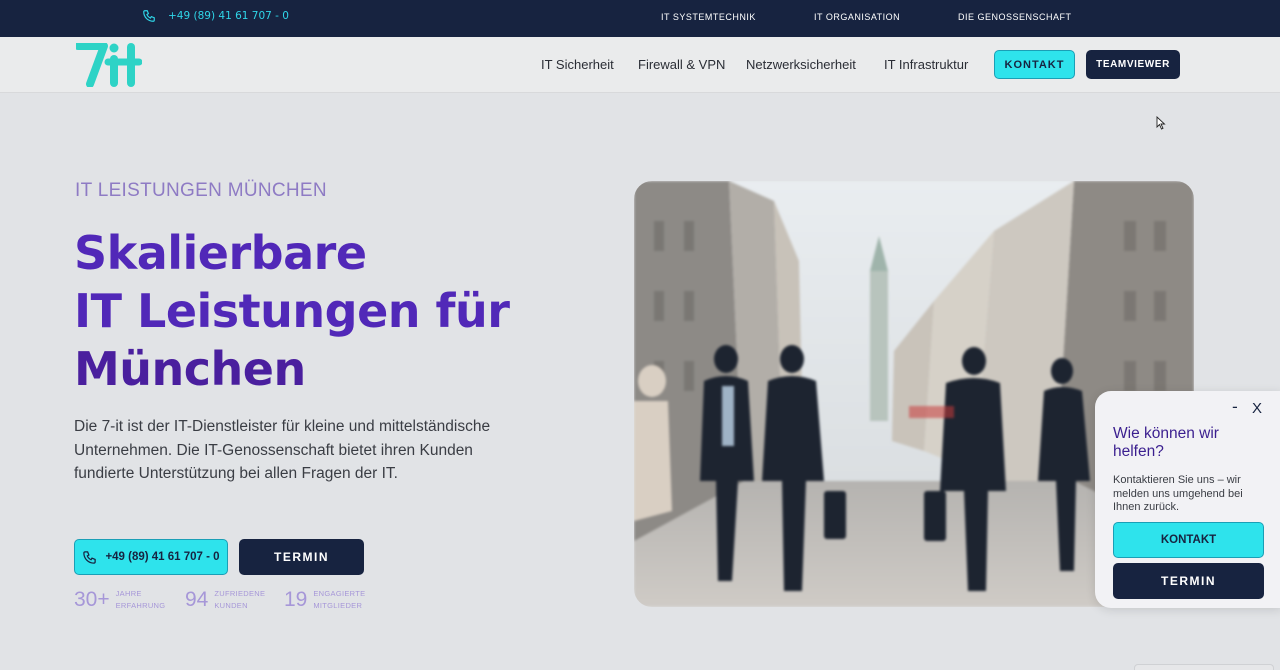 This screenshot has width=1280, height=670. I want to click on nav-netzwerksicherheit: Netzwerksicherheit, so click(801, 64).